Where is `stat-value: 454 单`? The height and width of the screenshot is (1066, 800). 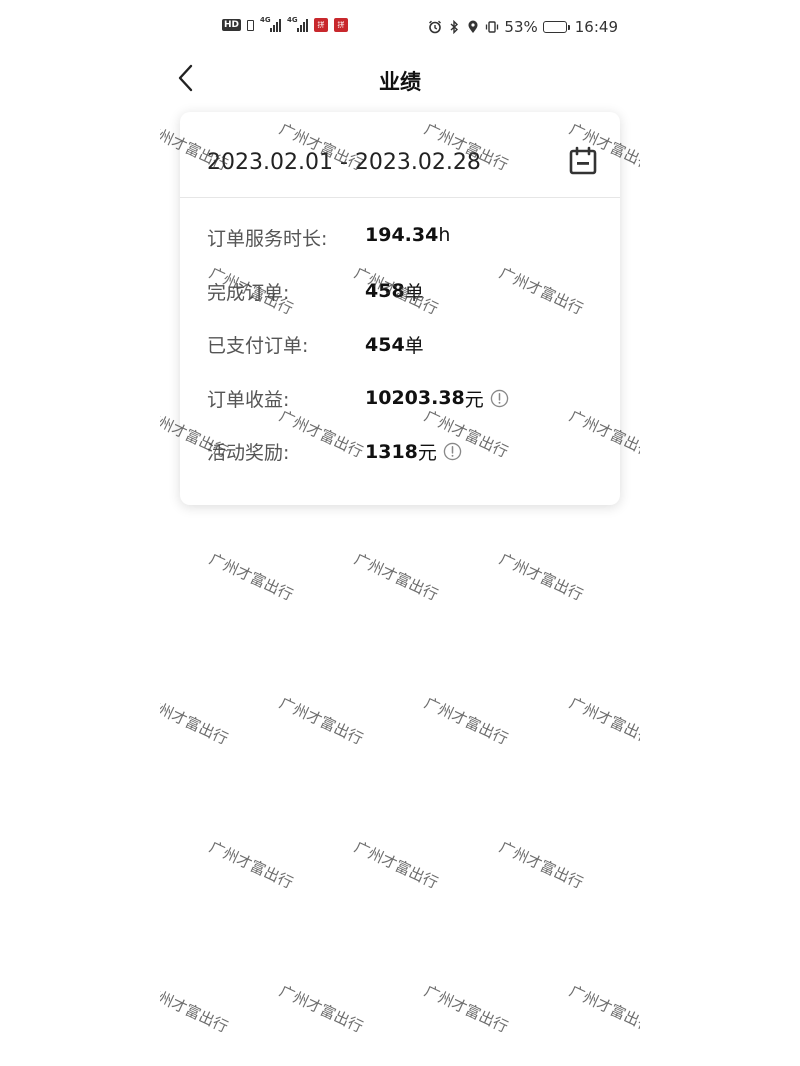
stat-value: 454 单 is located at coordinates (394, 344).